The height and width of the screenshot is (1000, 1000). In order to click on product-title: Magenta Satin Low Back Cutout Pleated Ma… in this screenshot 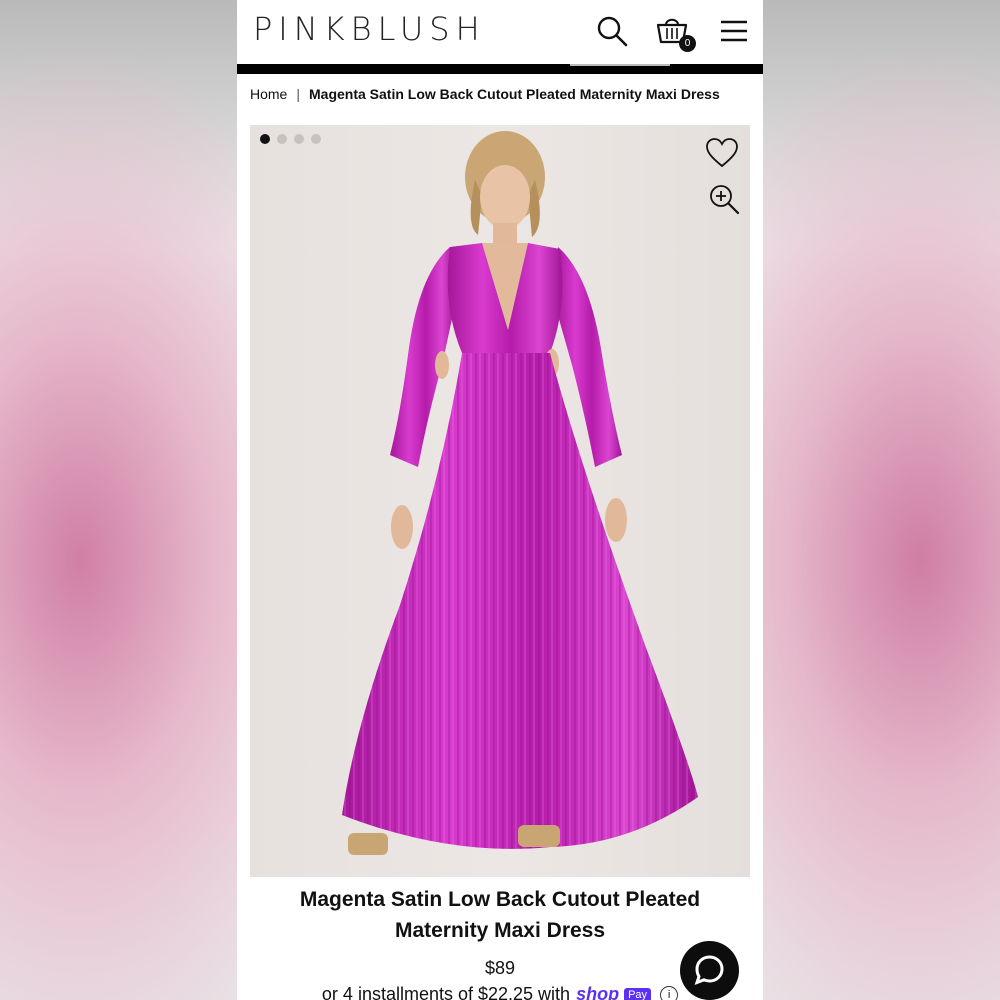, I will do `click(500, 915)`.